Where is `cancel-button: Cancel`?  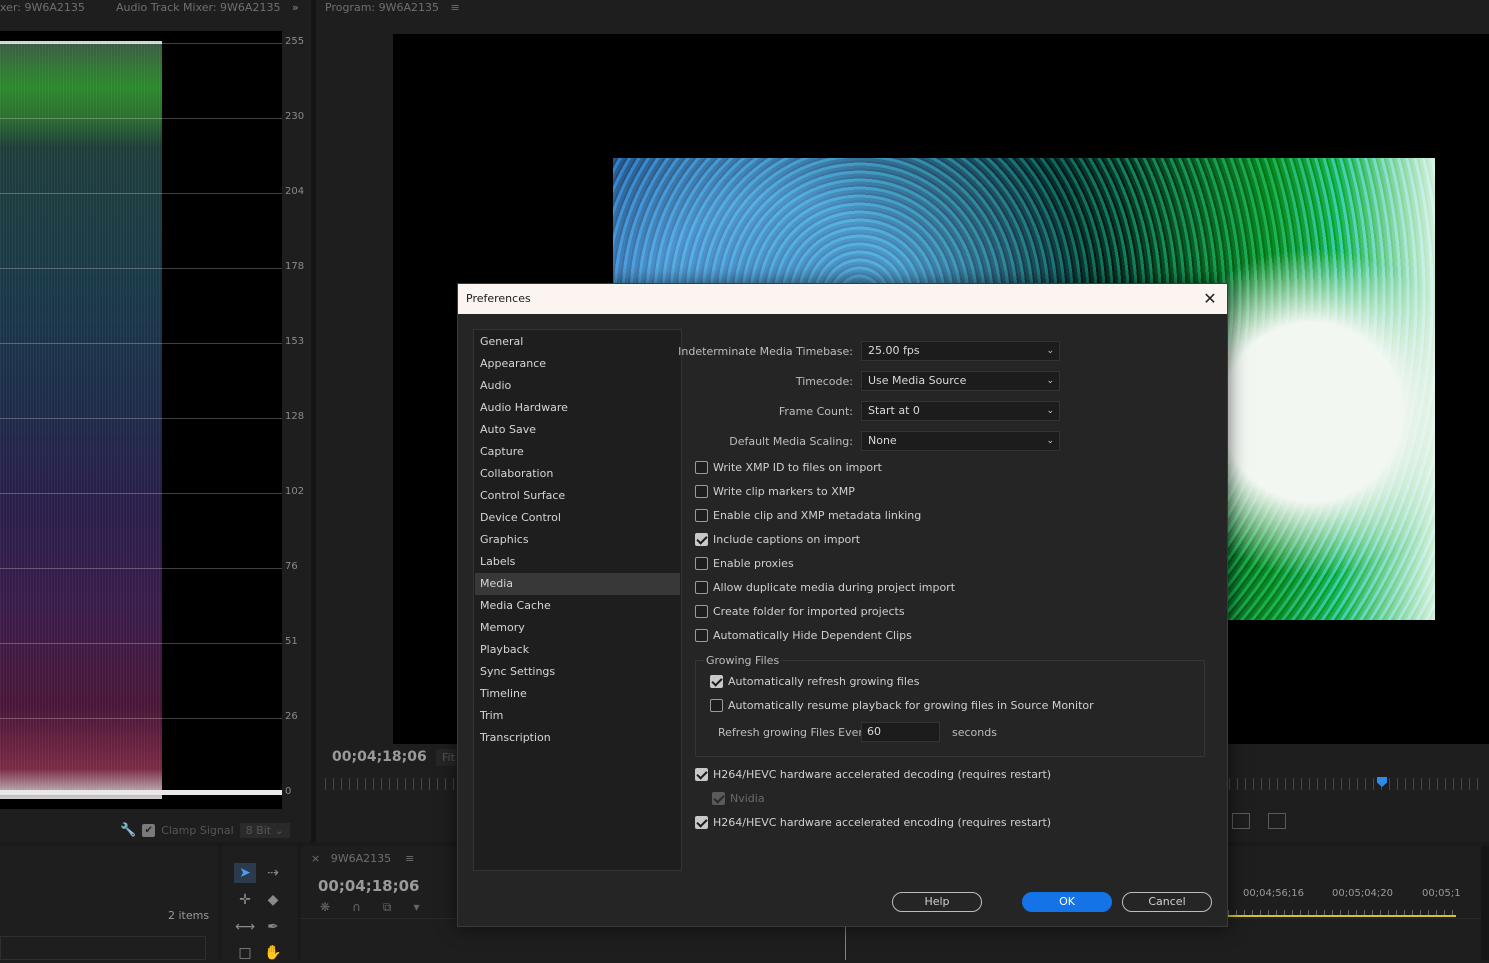 cancel-button: Cancel is located at coordinates (1167, 902).